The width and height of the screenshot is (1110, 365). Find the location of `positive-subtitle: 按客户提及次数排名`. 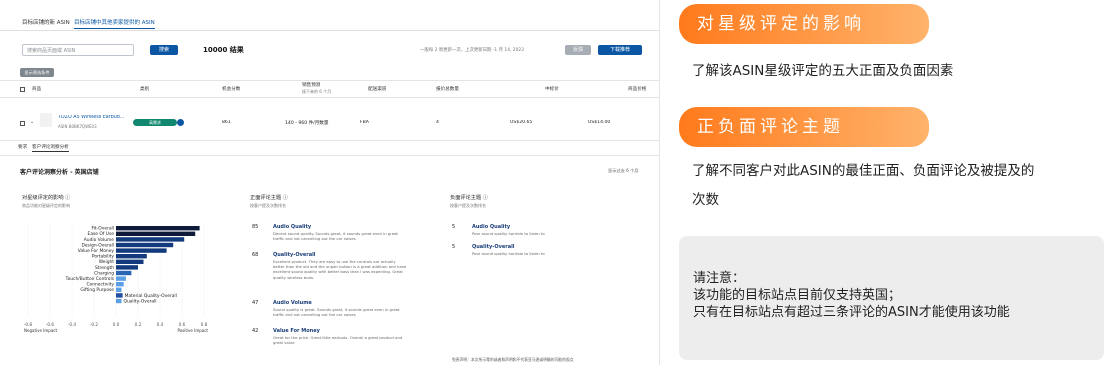

positive-subtitle: 按客户提及次数排名 is located at coordinates (268, 205).